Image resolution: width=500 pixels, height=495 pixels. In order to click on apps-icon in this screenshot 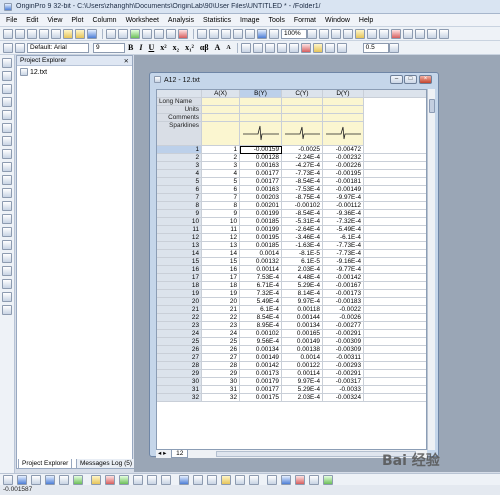, I will do `click(360, 33)`.